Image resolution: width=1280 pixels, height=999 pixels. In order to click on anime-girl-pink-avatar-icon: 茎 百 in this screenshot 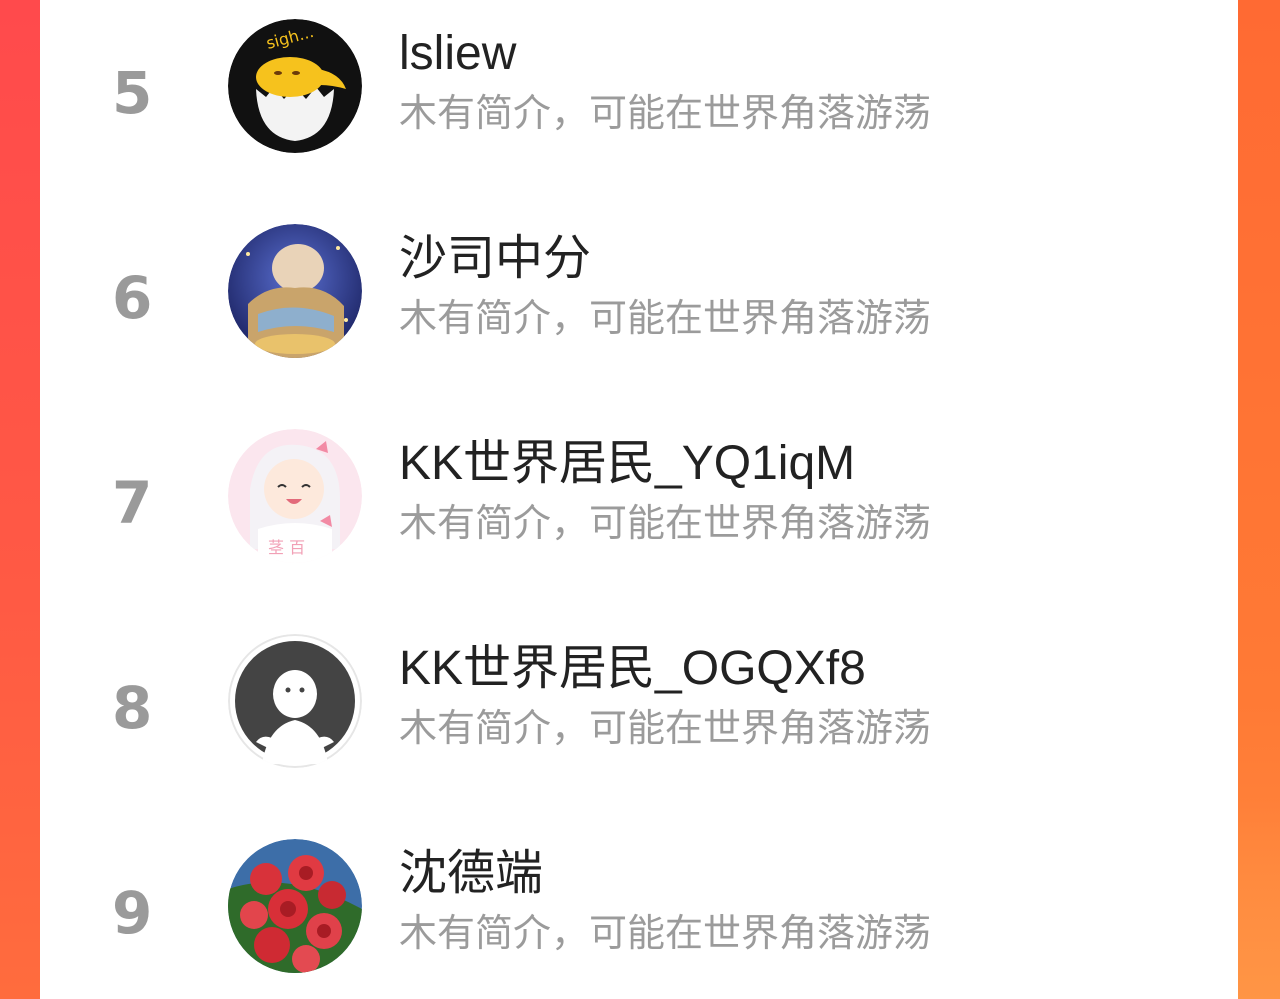, I will do `click(295, 496)`.